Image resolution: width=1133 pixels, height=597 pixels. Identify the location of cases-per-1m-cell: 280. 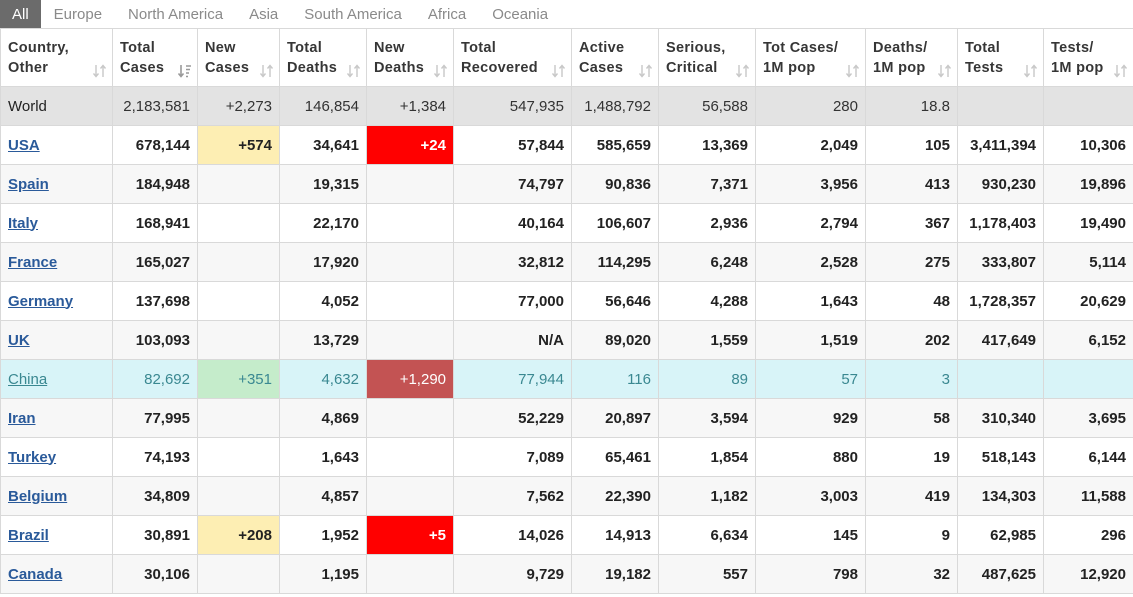
(810, 106).